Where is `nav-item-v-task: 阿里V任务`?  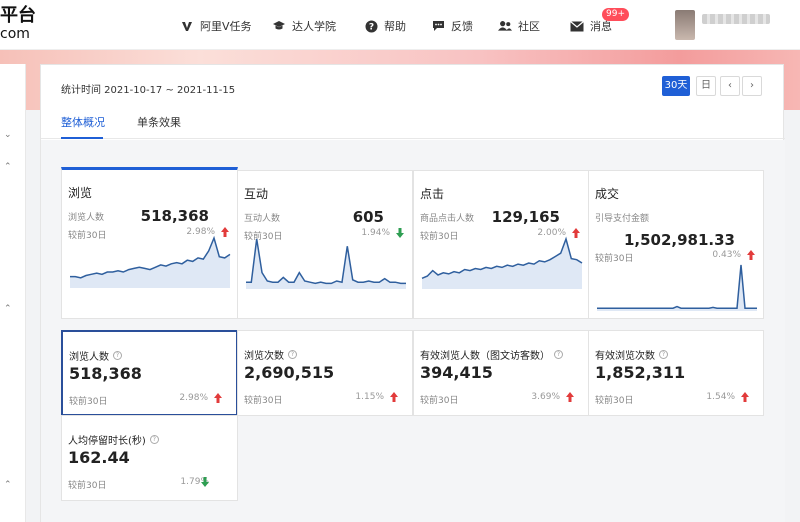
nav-item-v-task: 阿里V任务 is located at coordinates (216, 26).